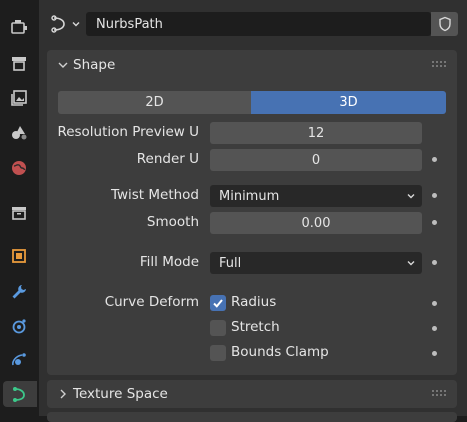 This screenshot has height=422, width=467. What do you see at coordinates (316, 160) in the screenshot?
I see `render-u-field: 0` at bounding box center [316, 160].